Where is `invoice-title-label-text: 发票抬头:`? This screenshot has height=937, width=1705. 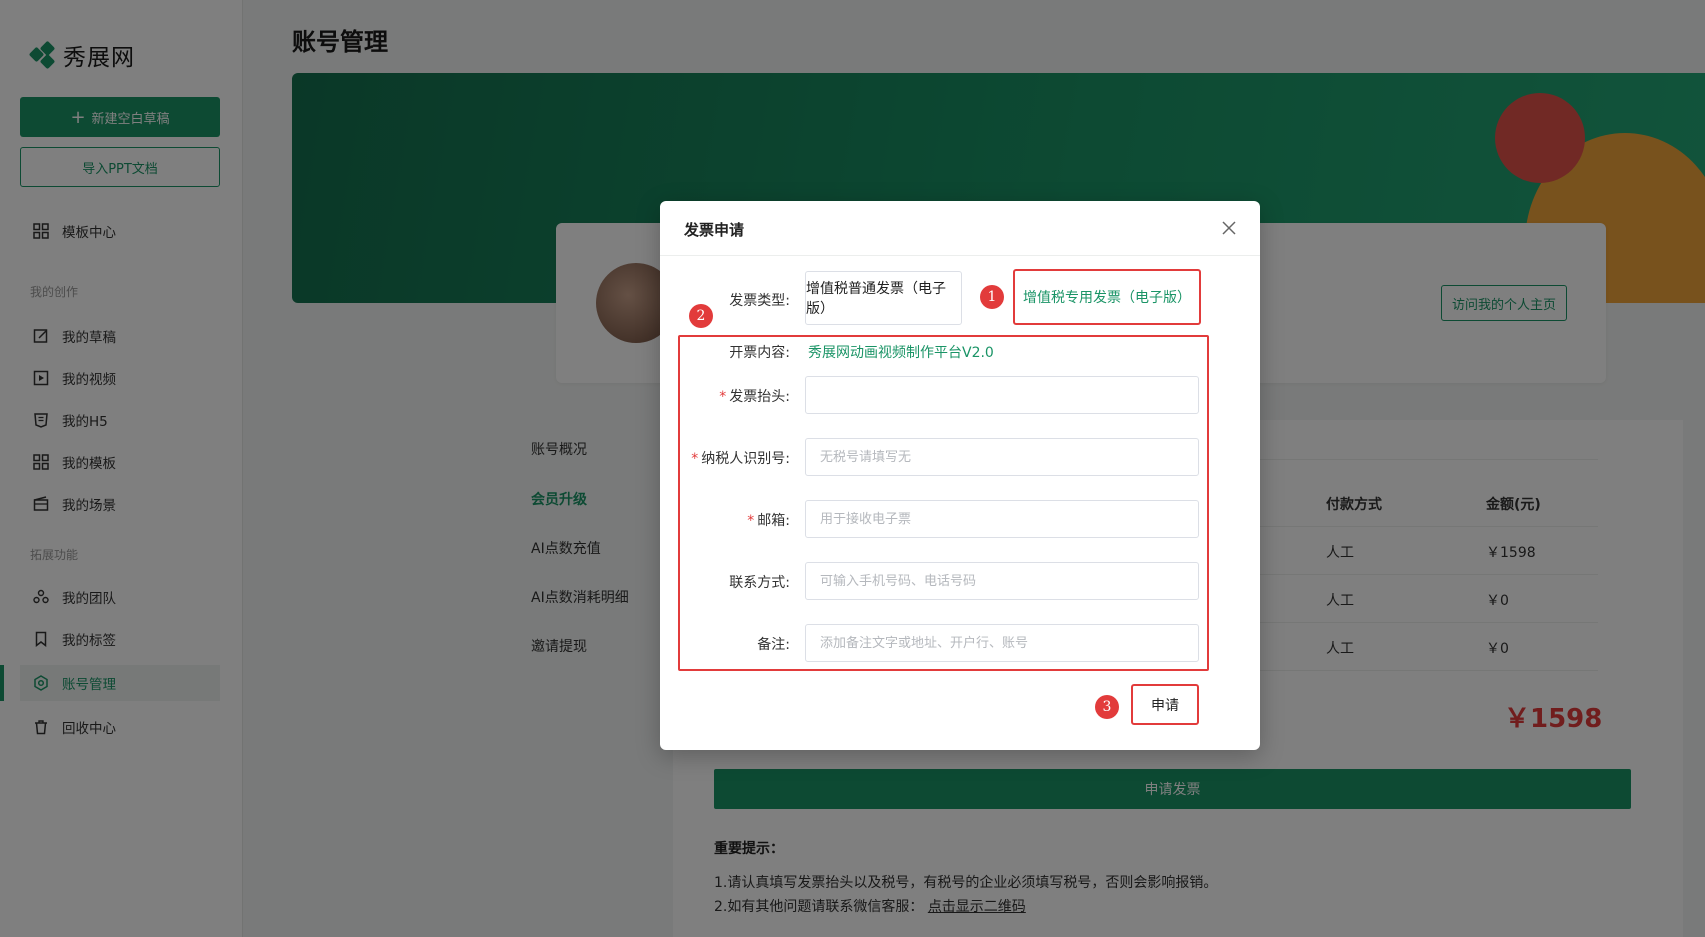 invoice-title-label-text: 发票抬头: is located at coordinates (759, 397).